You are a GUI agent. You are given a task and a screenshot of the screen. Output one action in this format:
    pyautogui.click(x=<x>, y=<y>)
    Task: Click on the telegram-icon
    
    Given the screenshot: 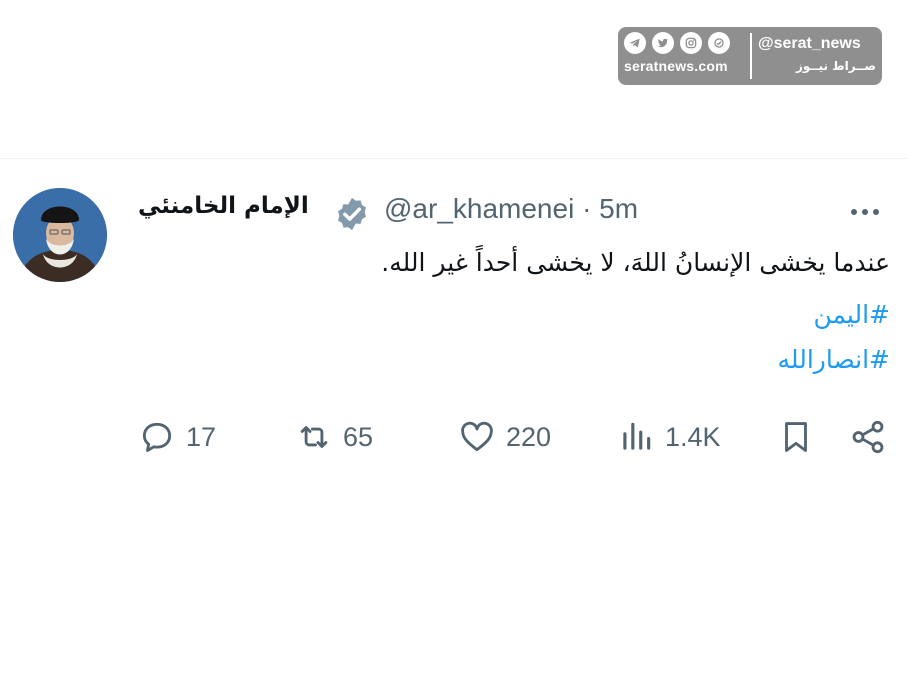 What is the action you would take?
    pyautogui.click(x=635, y=43)
    